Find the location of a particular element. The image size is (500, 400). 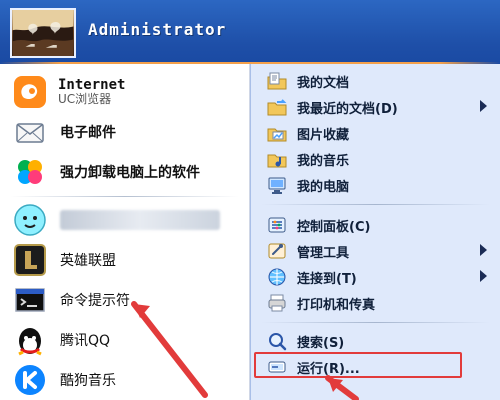

place-item-my-pictures: 图片收藏 is located at coordinates (376, 133).